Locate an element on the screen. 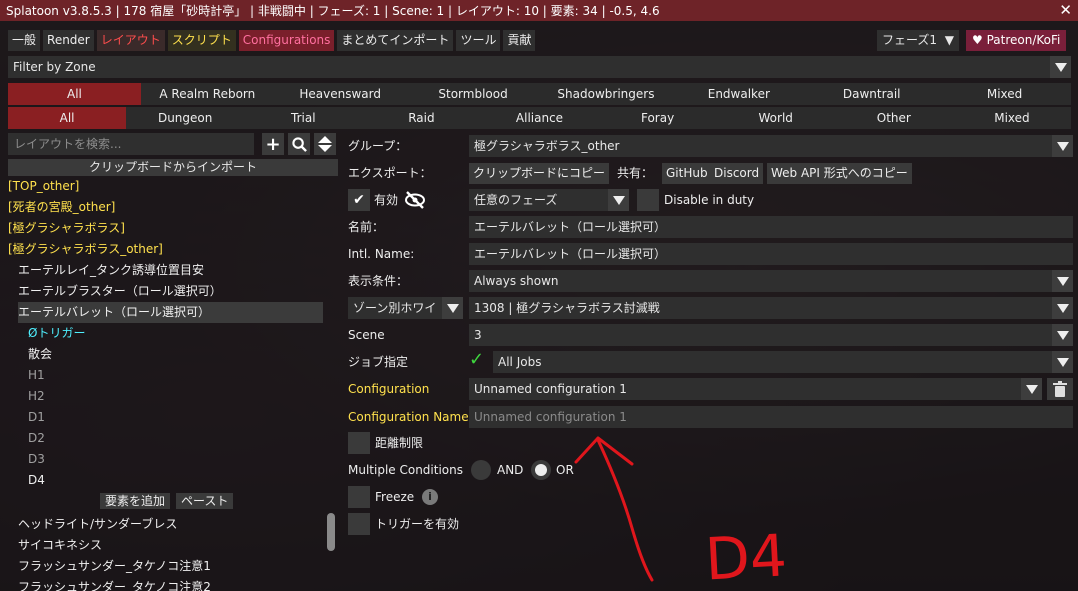 This screenshot has height=591, width=1078. tree-item: D1 is located at coordinates (36, 417).